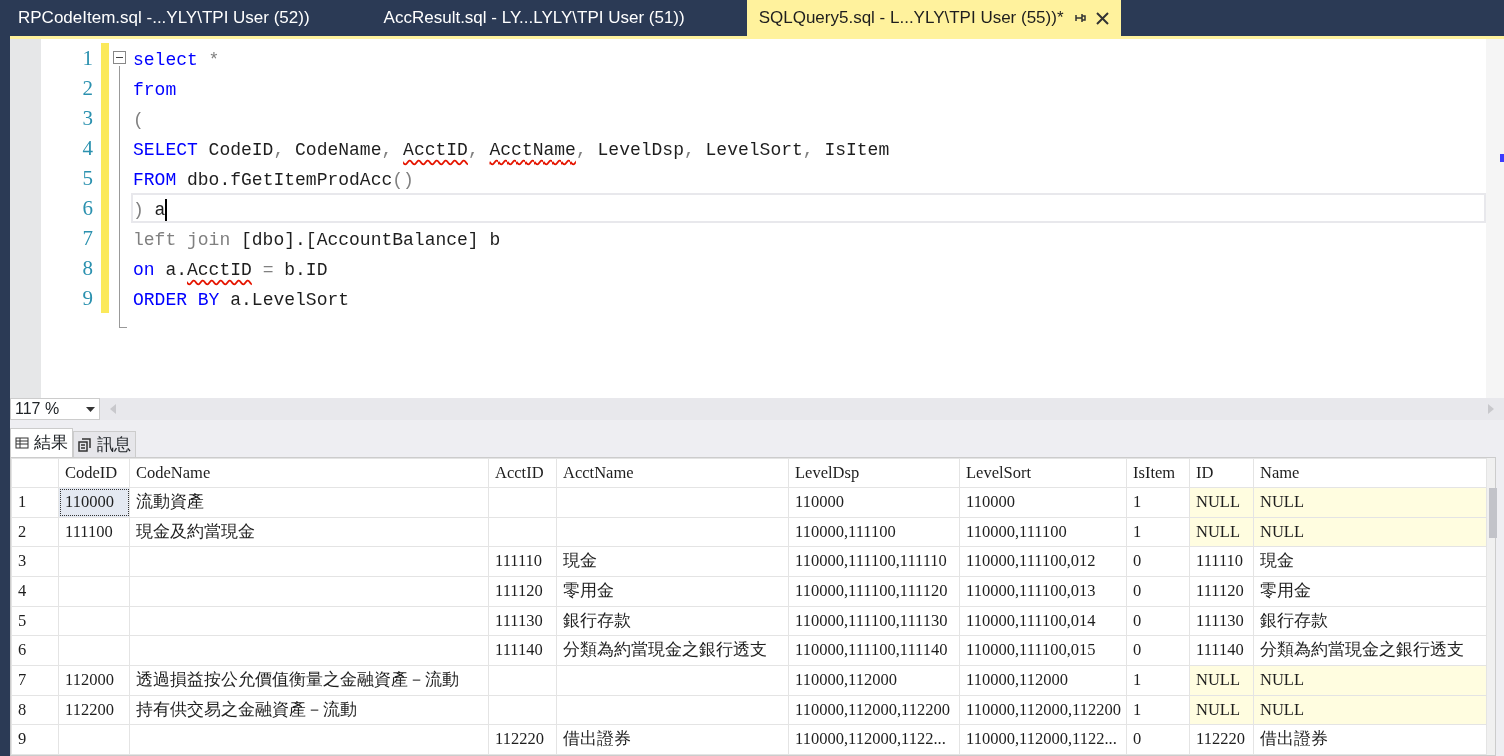  I want to click on line-number: 9, so click(87, 298).